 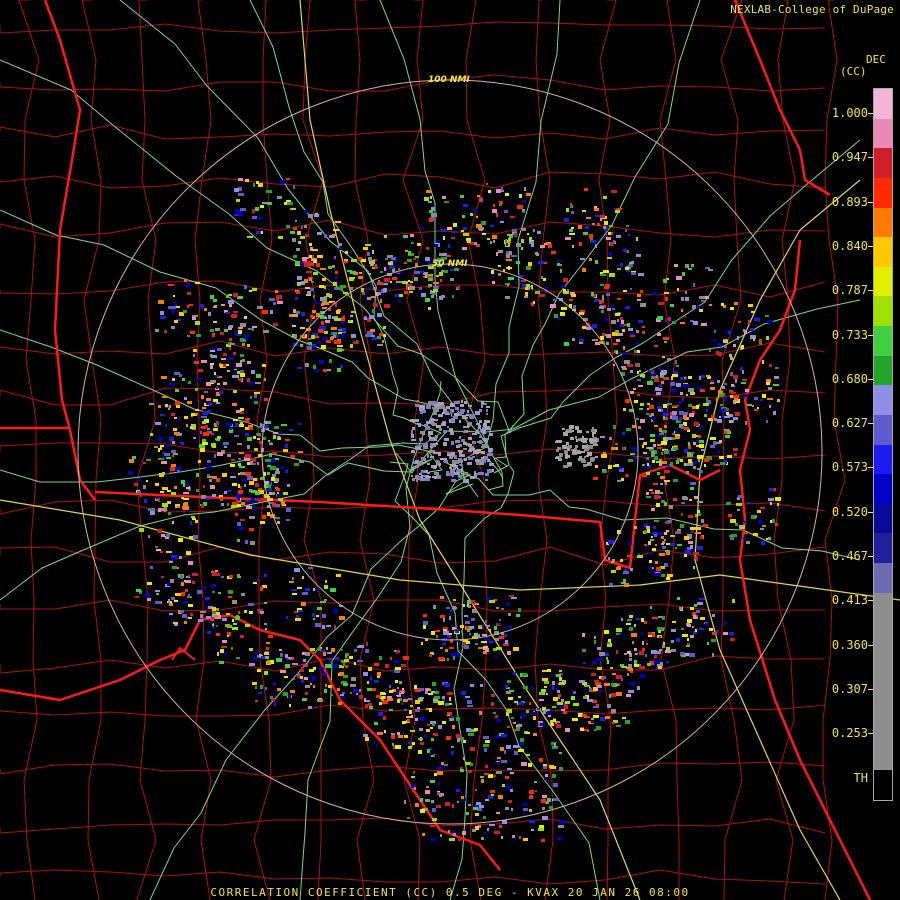 What do you see at coordinates (876, 59) in the screenshot?
I see `scale-title-line1: DEC` at bounding box center [876, 59].